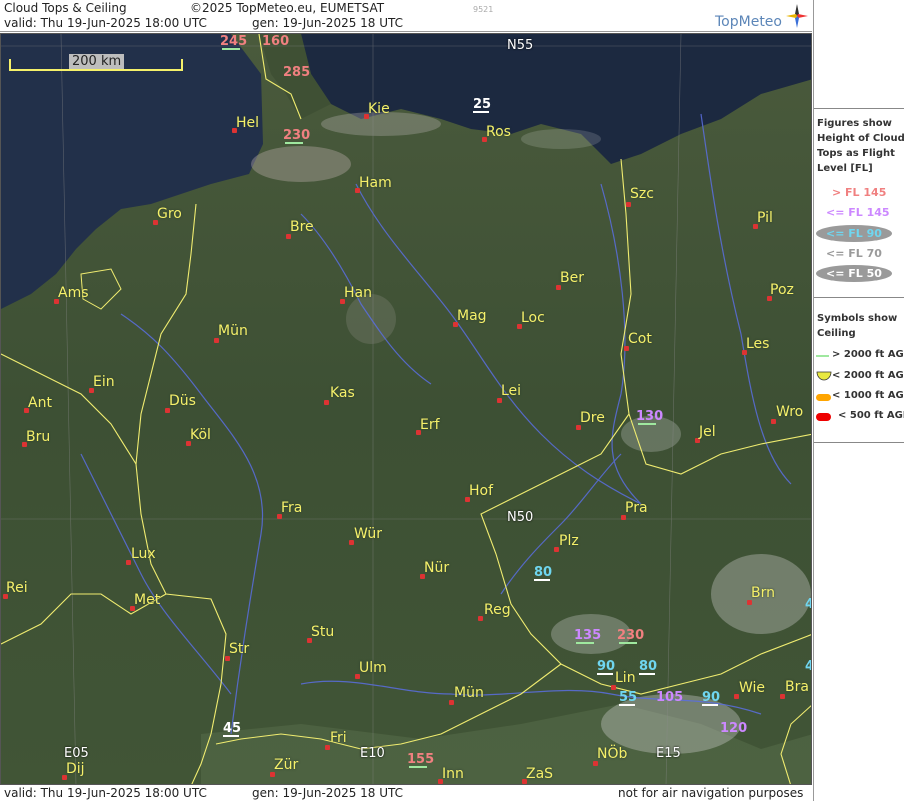 The image size is (904, 801). I want to click on grid-label-e05: E05, so click(76, 753).